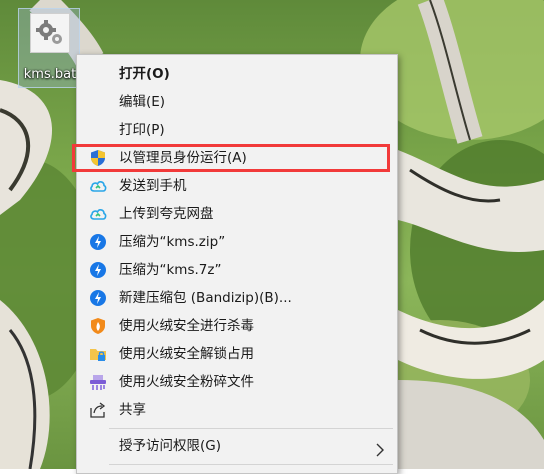  I want to click on chevron-right-icon, so click(380, 448).